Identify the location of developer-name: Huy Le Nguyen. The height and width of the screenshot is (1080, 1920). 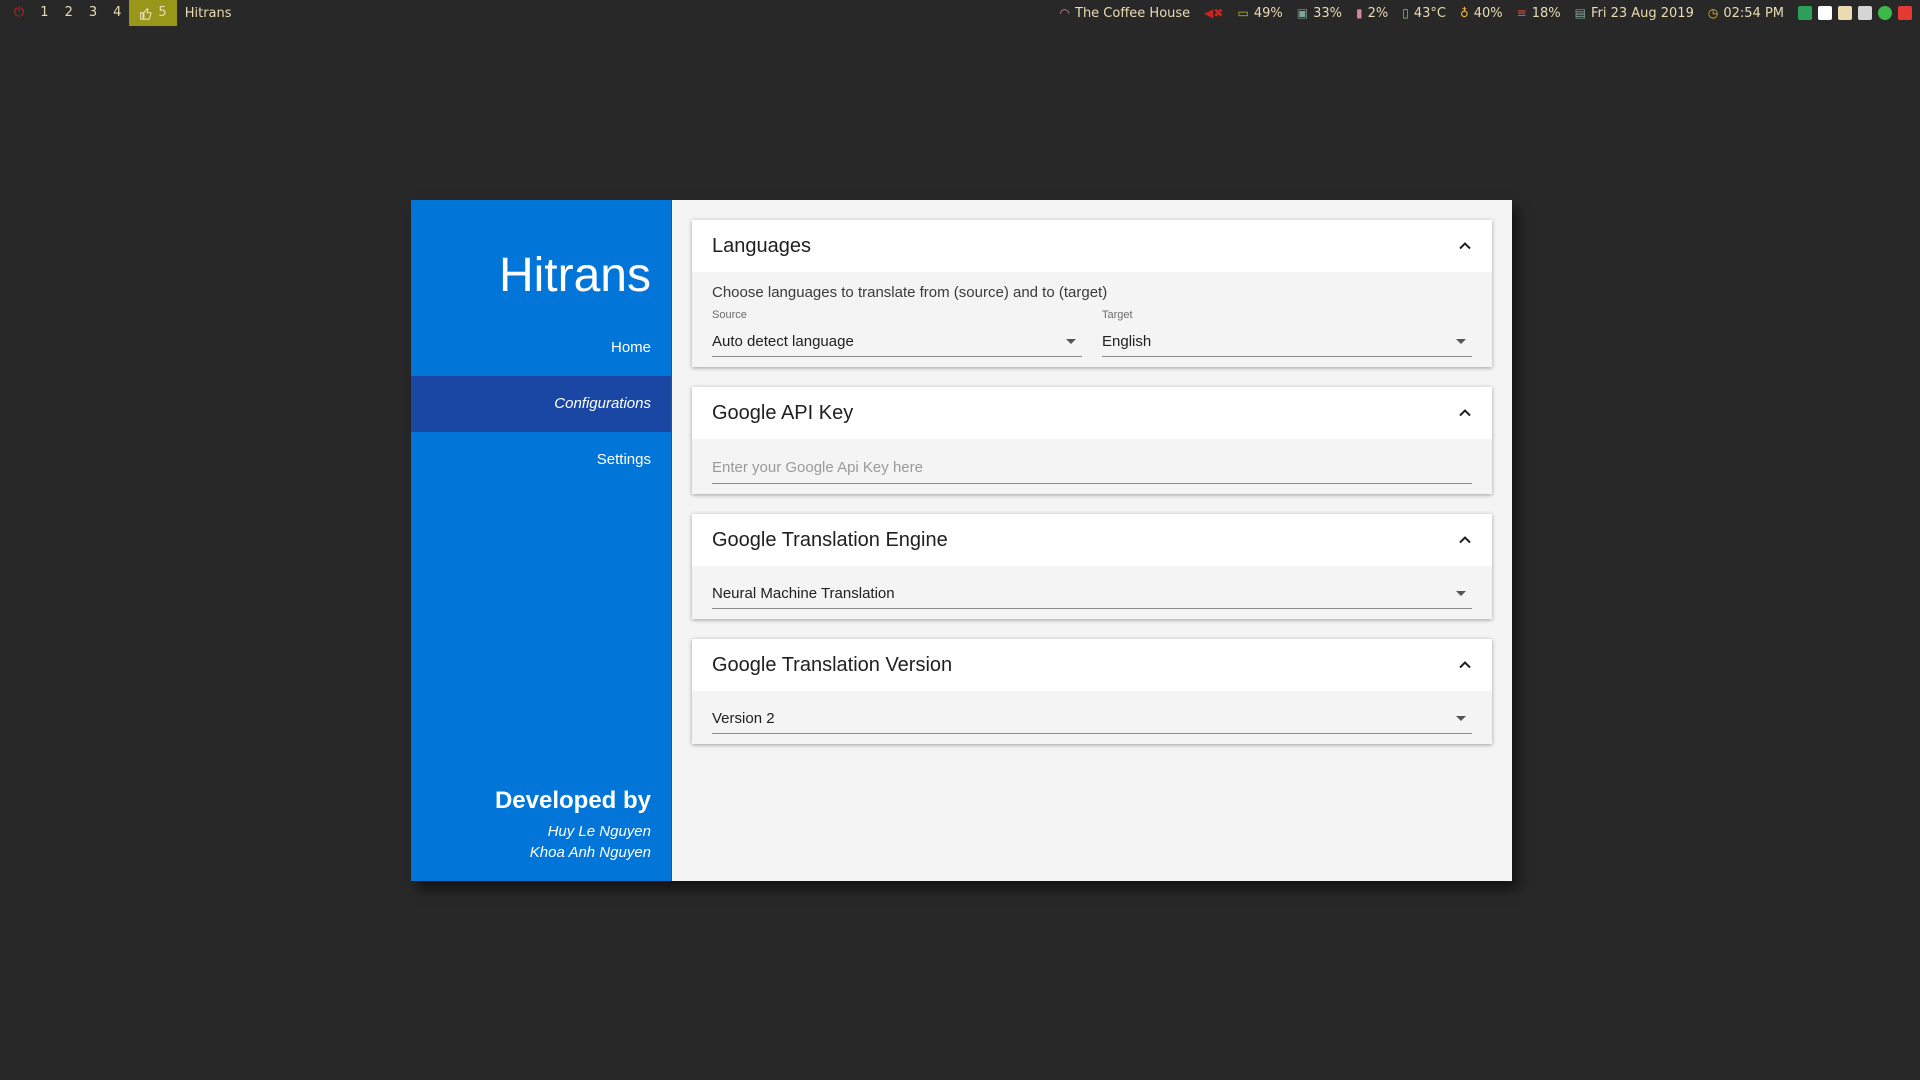
(599, 831).